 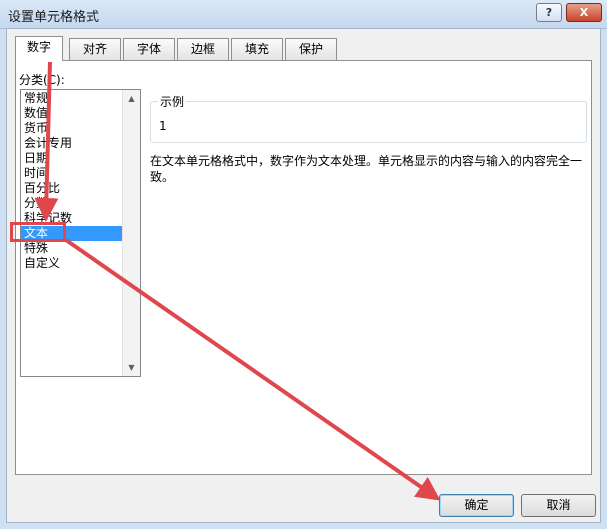 I want to click on category-item-time: 时间, so click(x=72, y=173).